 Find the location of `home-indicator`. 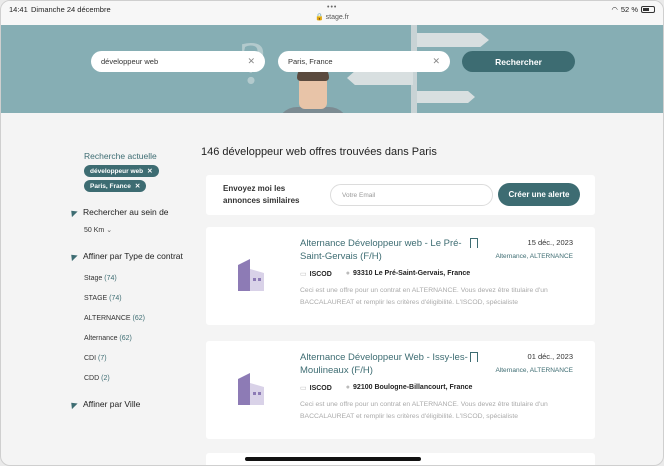

home-indicator is located at coordinates (333, 459).